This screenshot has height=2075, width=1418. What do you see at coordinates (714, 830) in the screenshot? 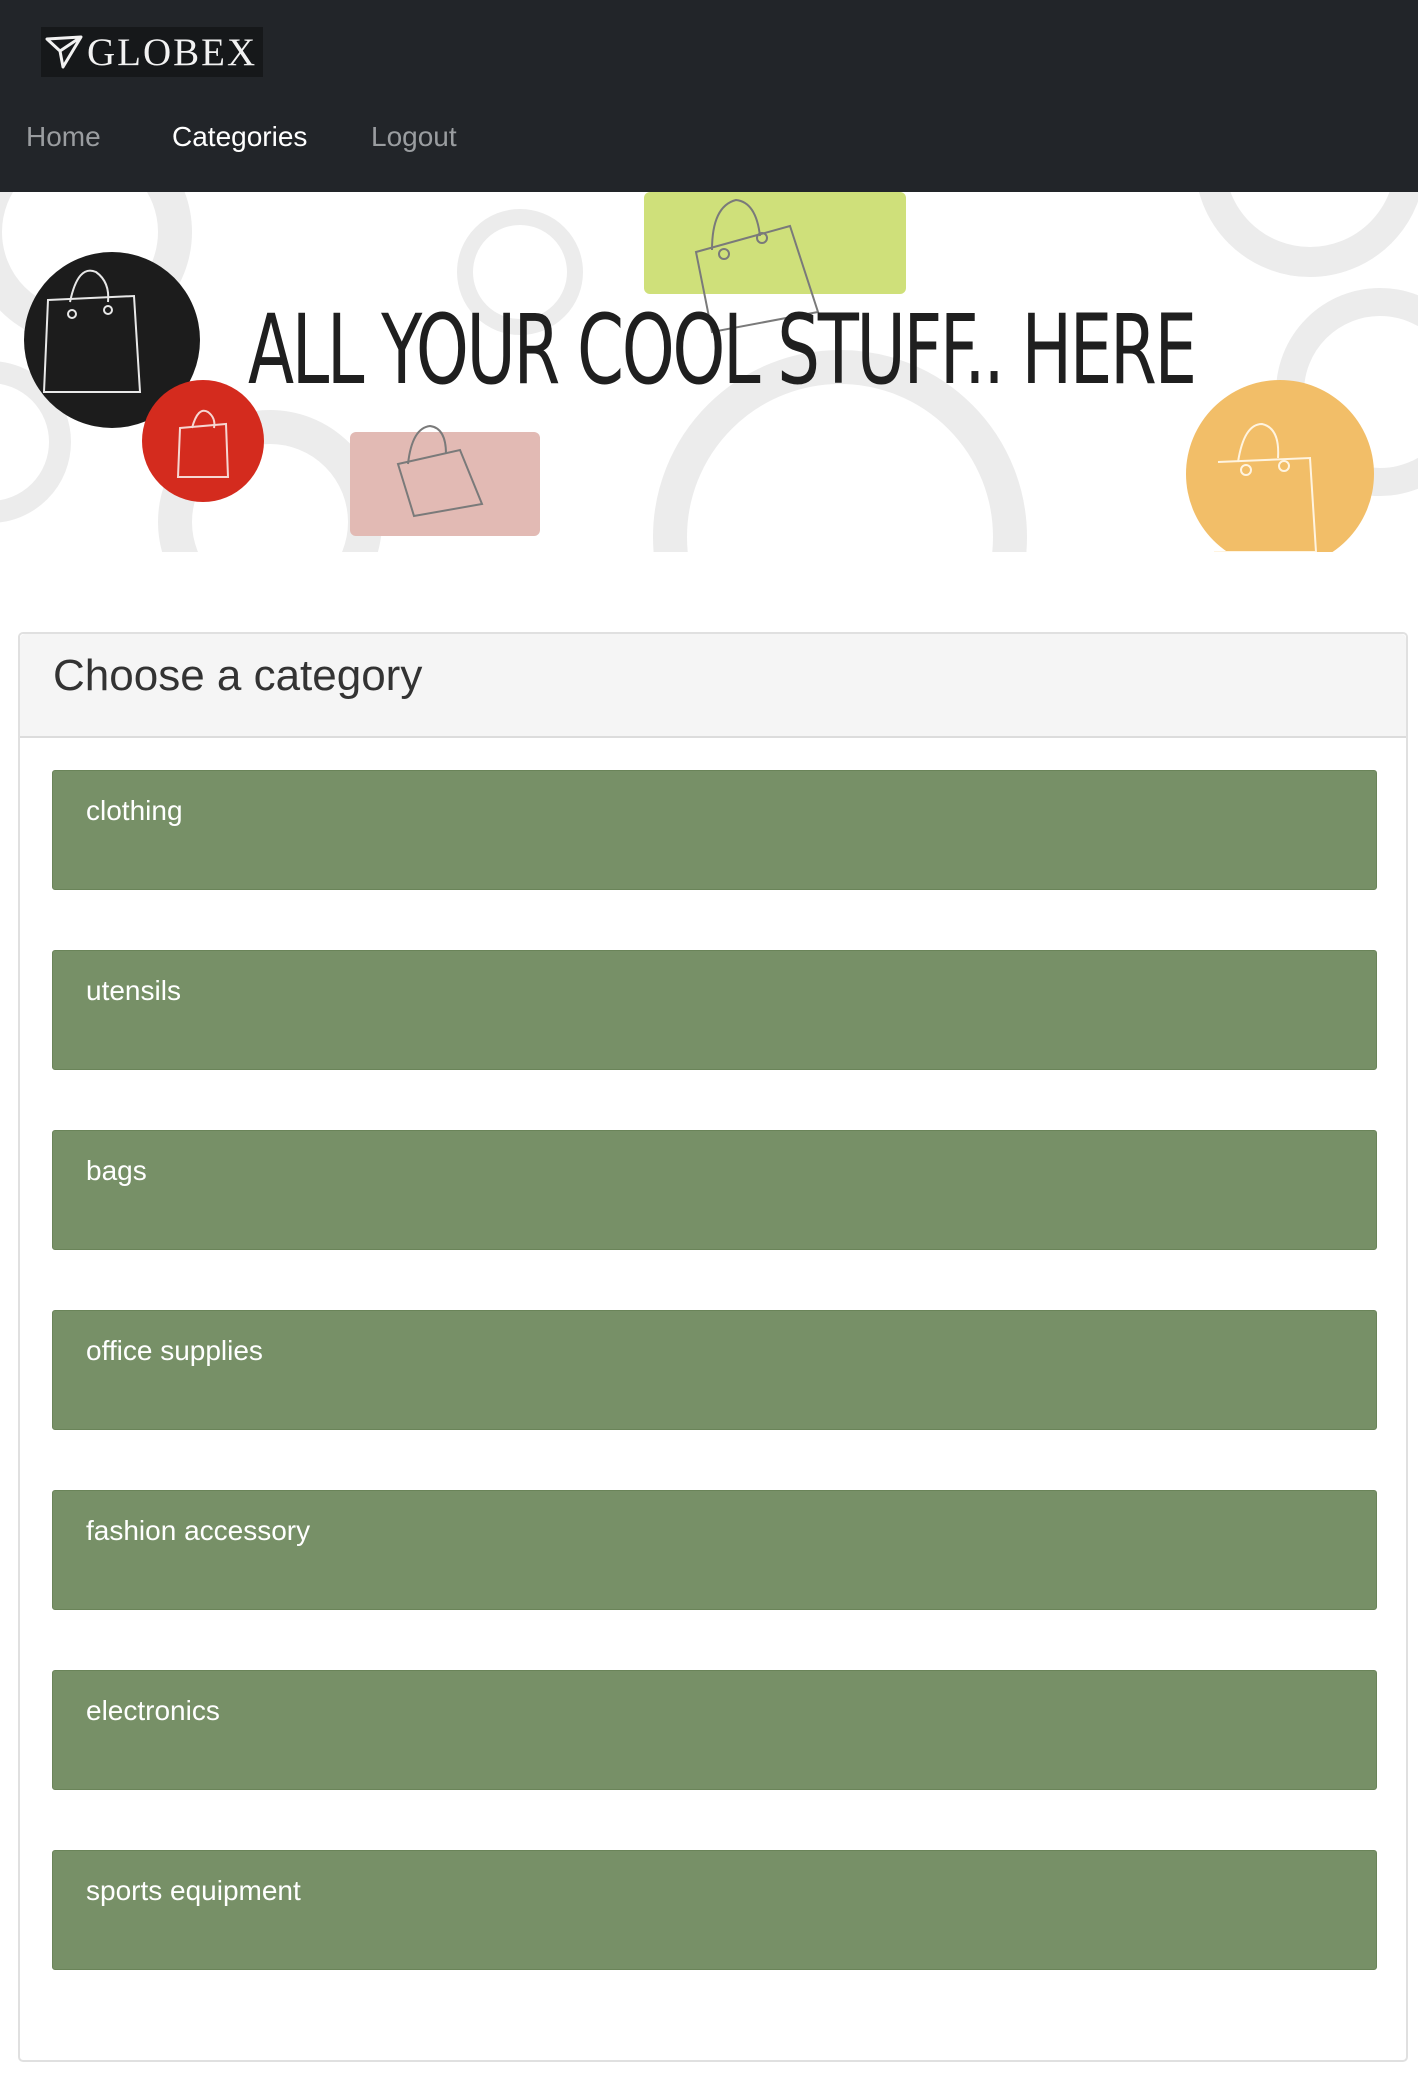
I see `category-item-clothing: clothing` at bounding box center [714, 830].